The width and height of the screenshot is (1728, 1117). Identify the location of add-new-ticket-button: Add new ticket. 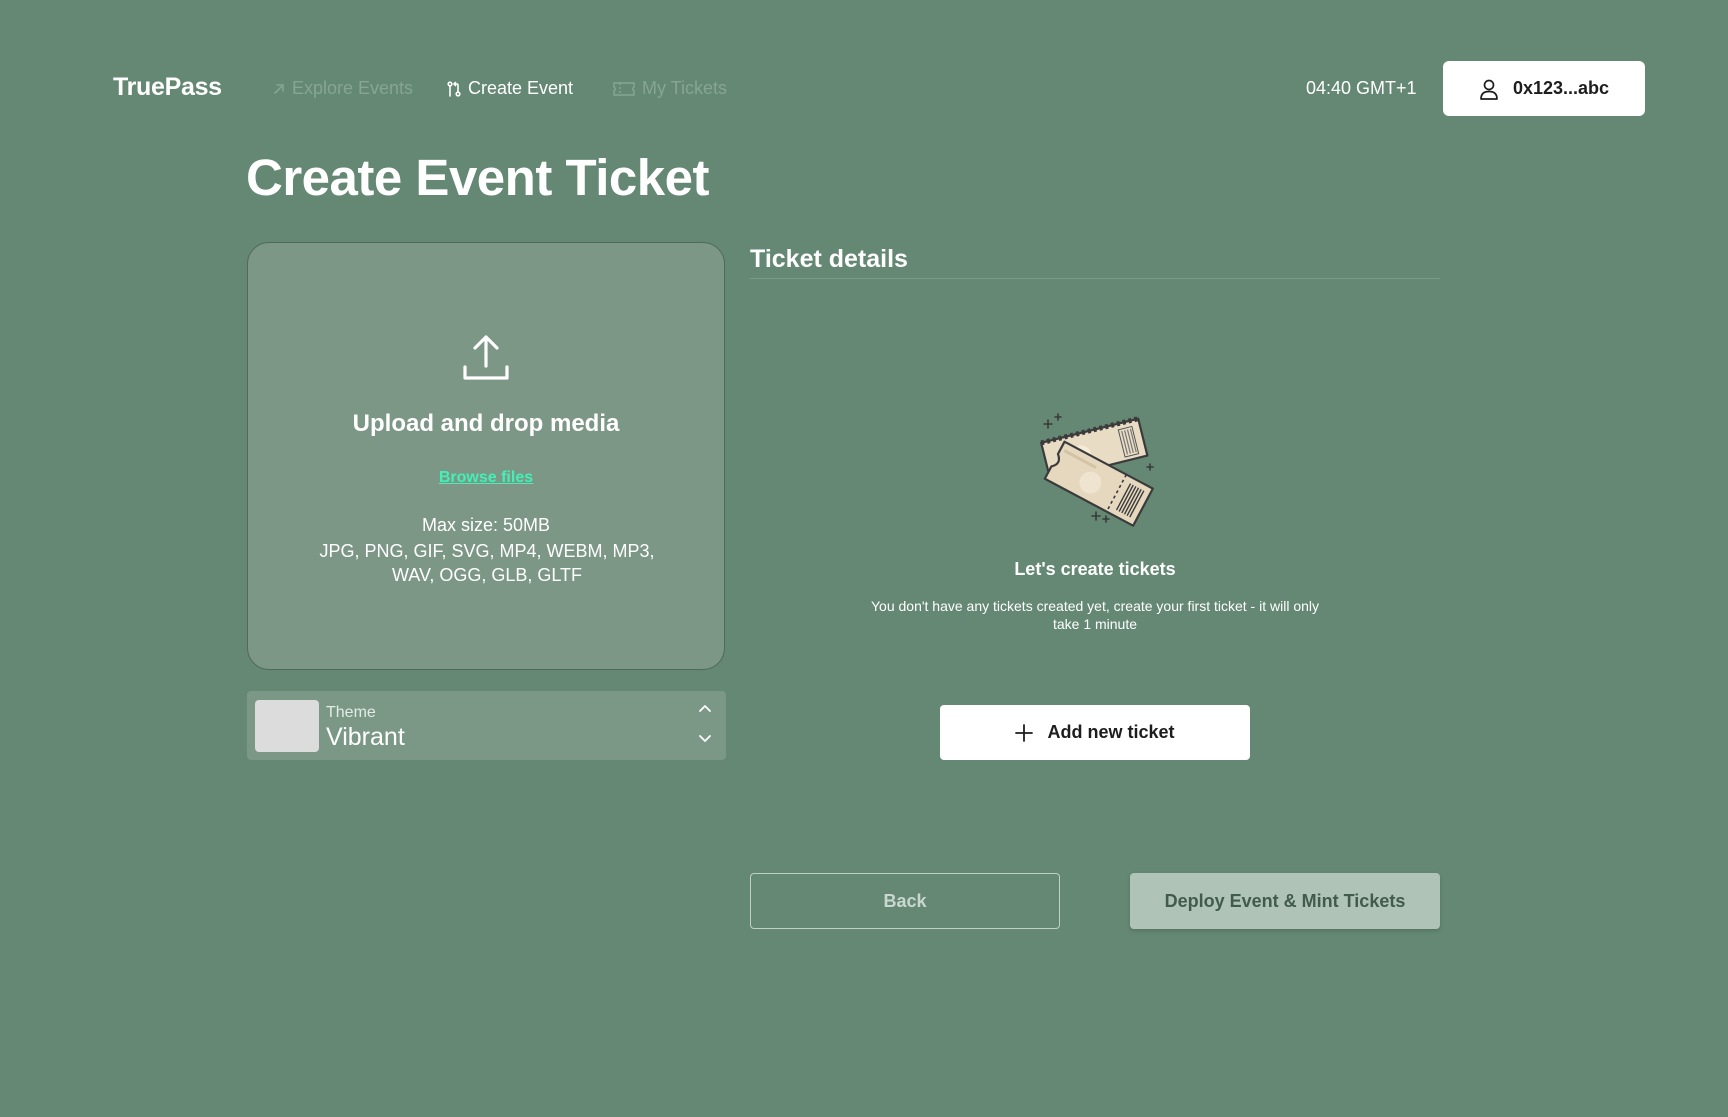
(1095, 732).